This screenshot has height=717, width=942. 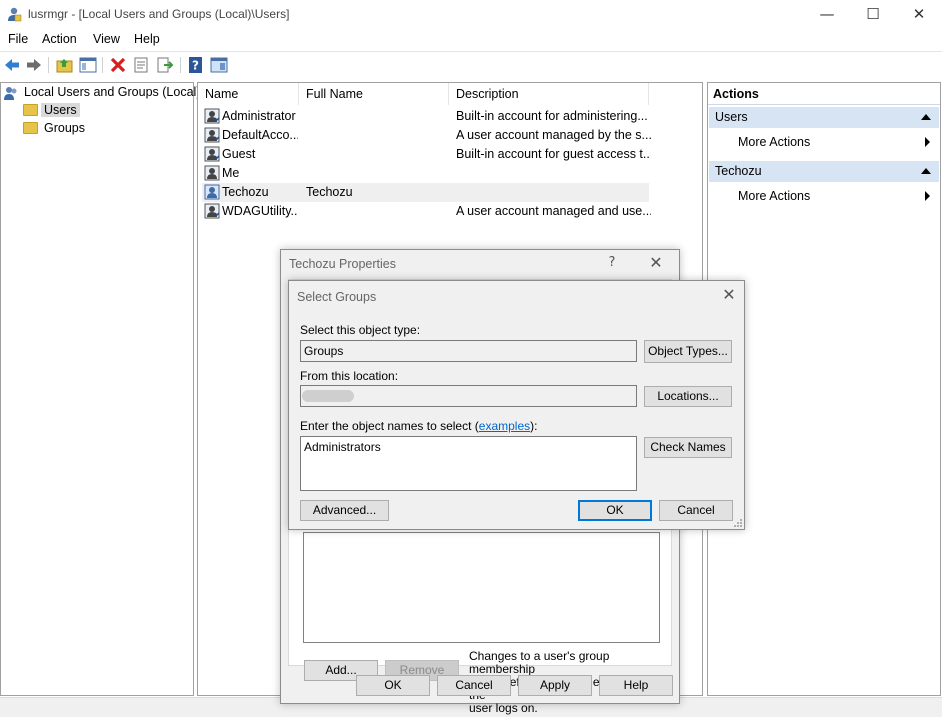 What do you see at coordinates (88, 65) in the screenshot?
I see `show-hide-tree-icon` at bounding box center [88, 65].